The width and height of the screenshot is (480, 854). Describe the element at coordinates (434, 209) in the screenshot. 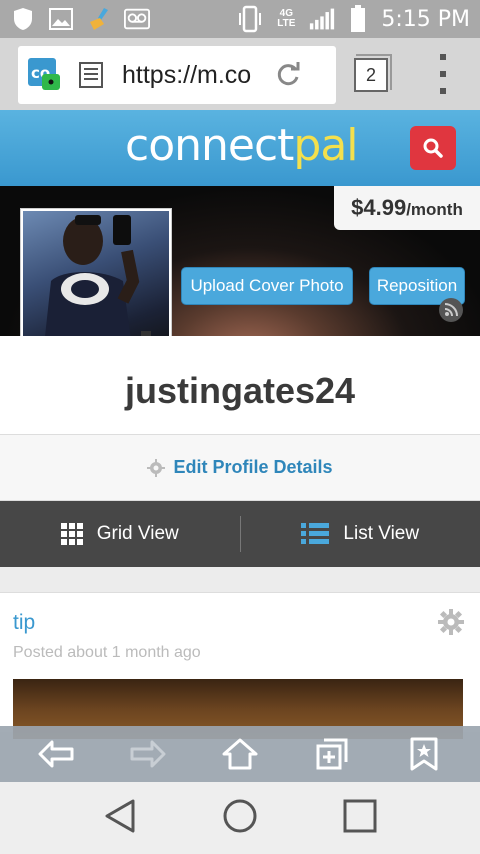

I see `price-period: /month` at that location.